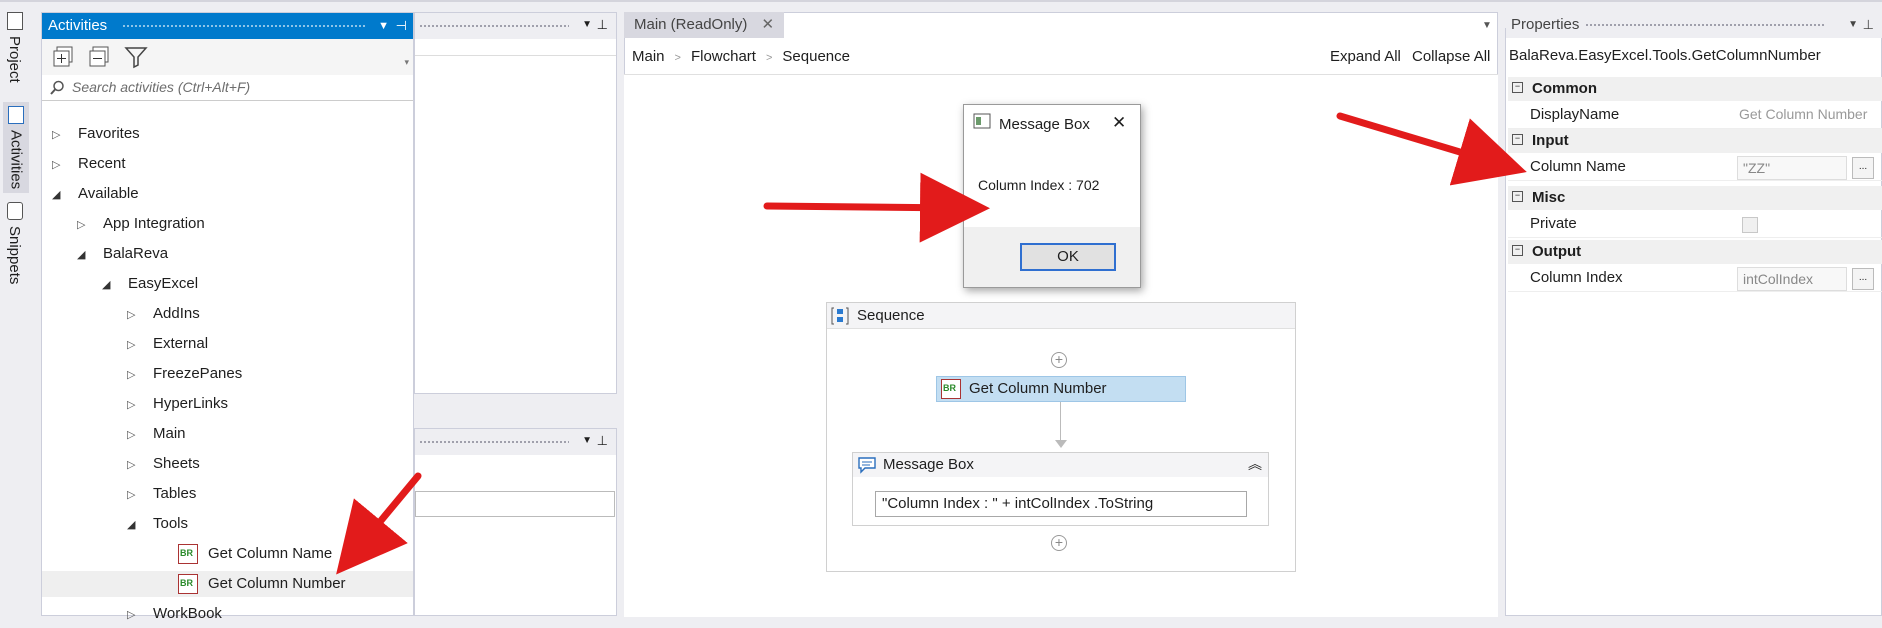 The height and width of the screenshot is (628, 1882). Describe the element at coordinates (227, 194) in the screenshot. I see `tree-item: ◢ Available` at that location.